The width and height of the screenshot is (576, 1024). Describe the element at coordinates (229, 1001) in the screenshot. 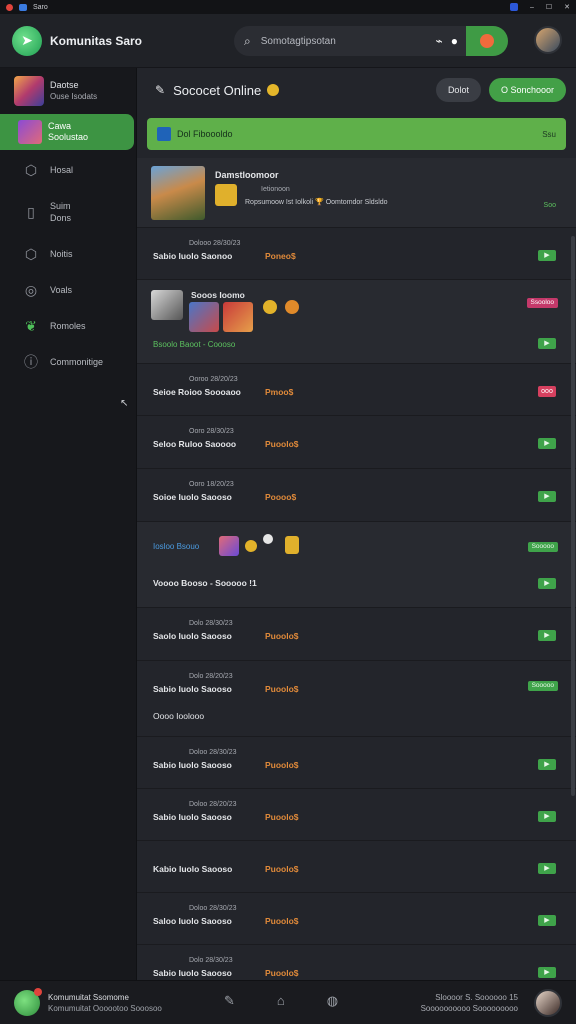

I see `pencil-icon: ✎` at that location.